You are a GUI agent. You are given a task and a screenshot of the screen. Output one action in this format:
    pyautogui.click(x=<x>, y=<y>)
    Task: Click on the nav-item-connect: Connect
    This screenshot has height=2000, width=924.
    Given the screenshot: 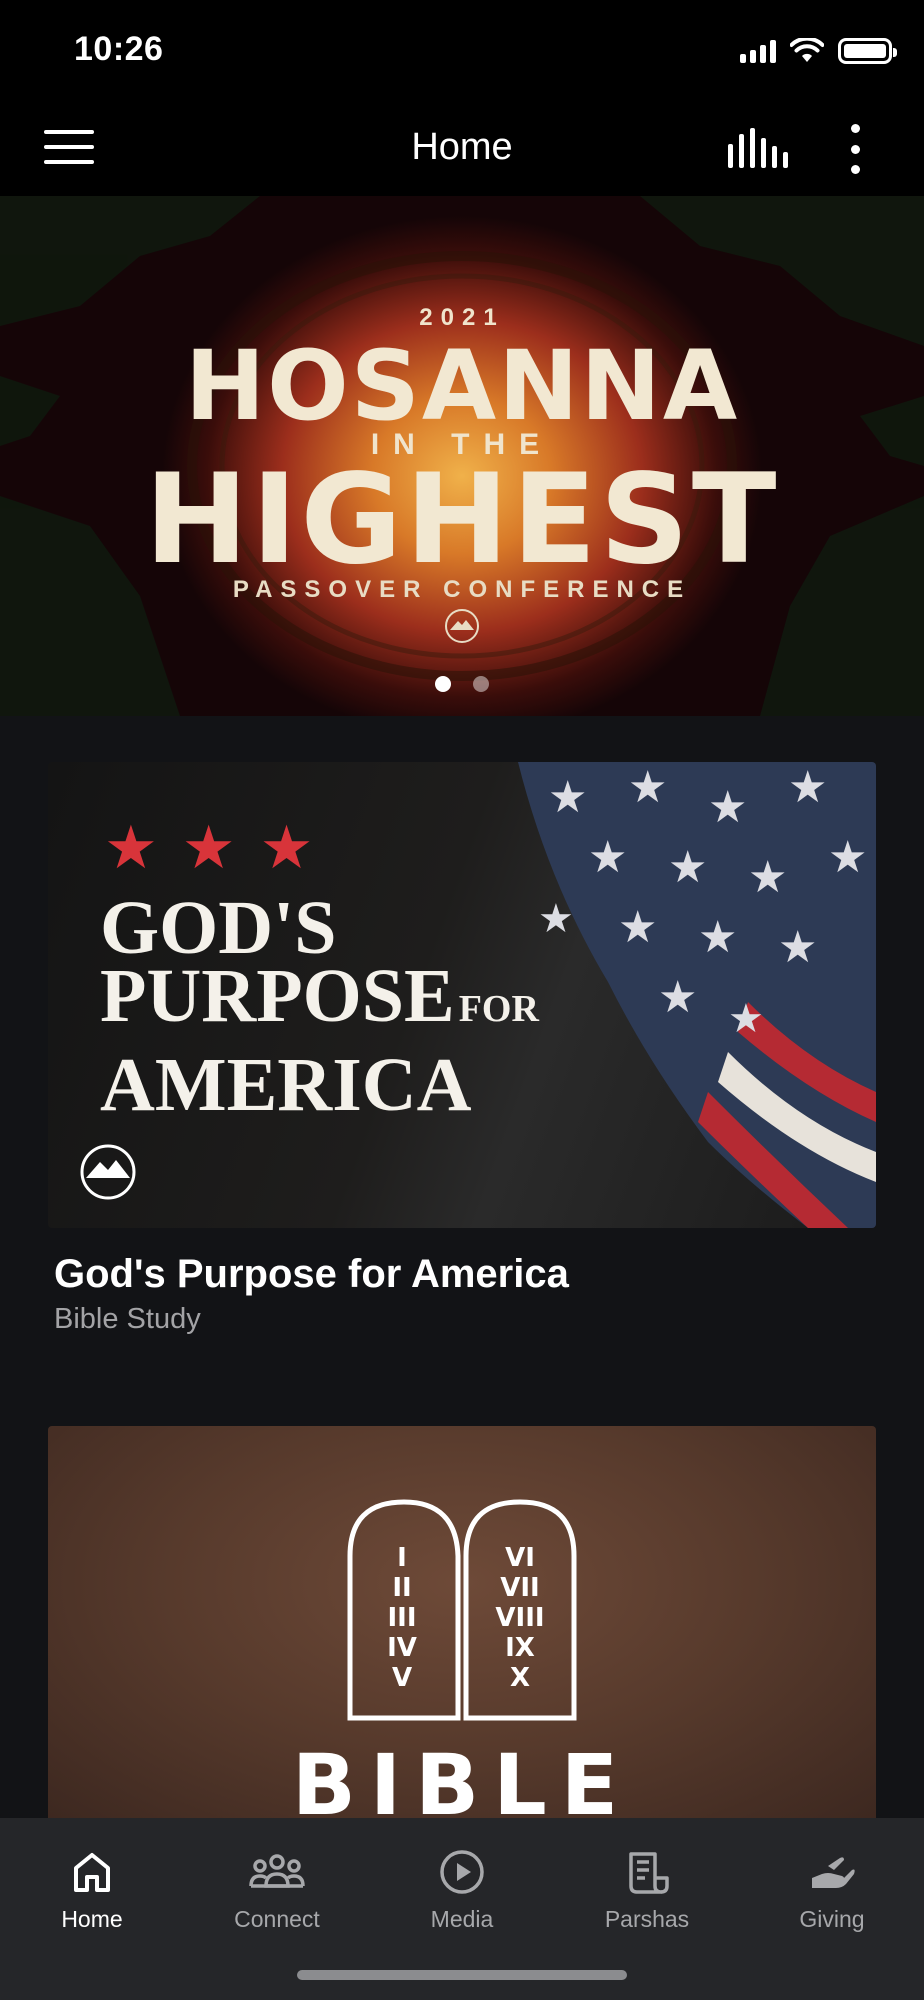 What is the action you would take?
    pyautogui.click(x=277, y=1884)
    